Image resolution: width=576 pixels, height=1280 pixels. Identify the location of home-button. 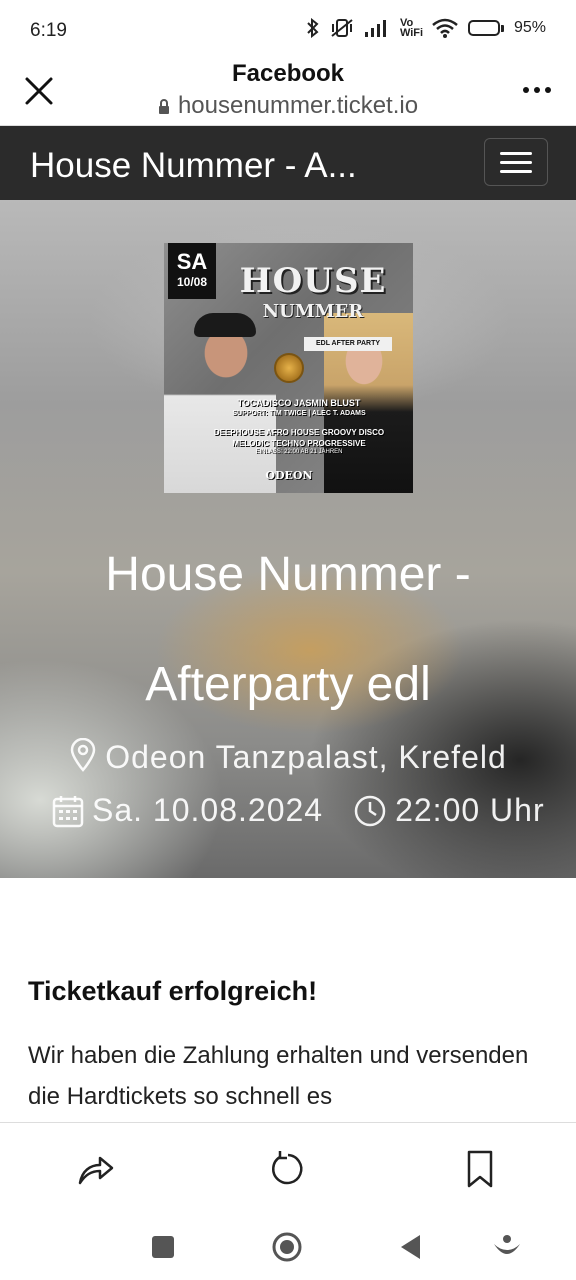
(287, 1247).